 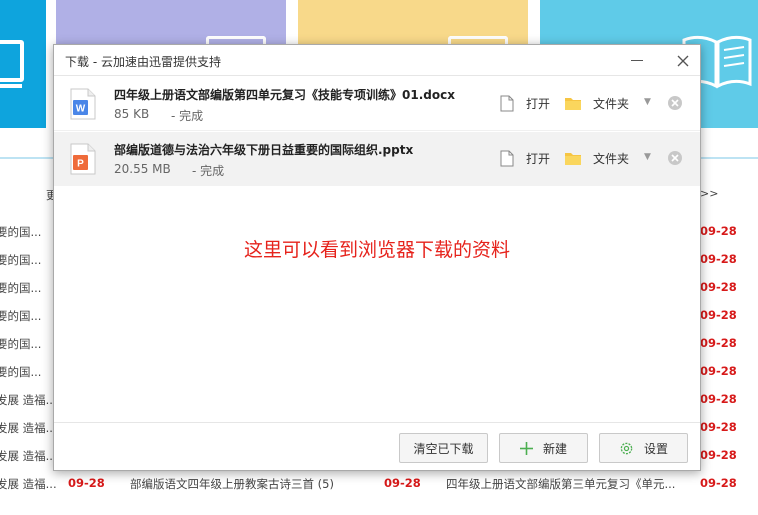 I want to click on clear-downloaded-label: 清空已下载, so click(x=443, y=448).